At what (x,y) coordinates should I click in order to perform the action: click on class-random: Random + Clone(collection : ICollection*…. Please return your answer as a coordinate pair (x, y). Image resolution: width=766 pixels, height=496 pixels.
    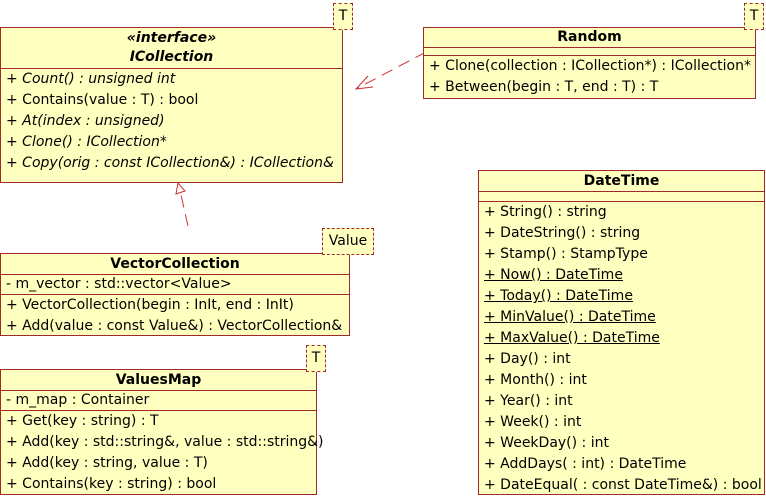
    Looking at the image, I should click on (589, 63).